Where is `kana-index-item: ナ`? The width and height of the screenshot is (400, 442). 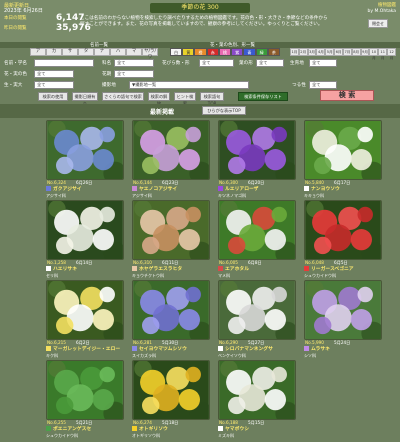 kana-index-item: ナ is located at coordinates (102, 52).